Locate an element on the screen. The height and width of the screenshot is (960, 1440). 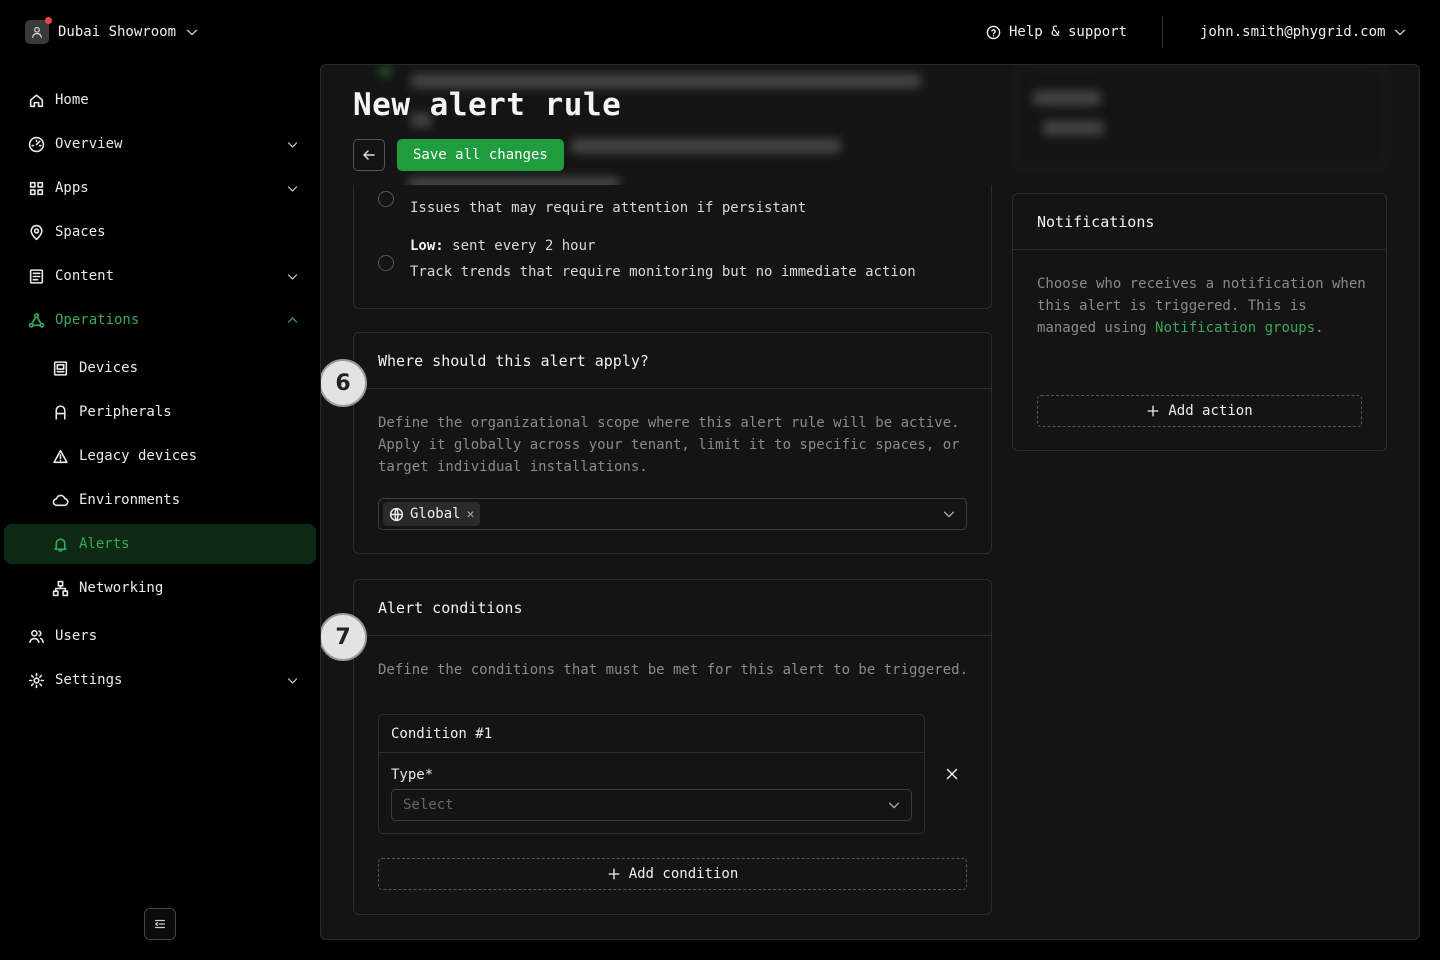
gear-icon is located at coordinates (36, 680).